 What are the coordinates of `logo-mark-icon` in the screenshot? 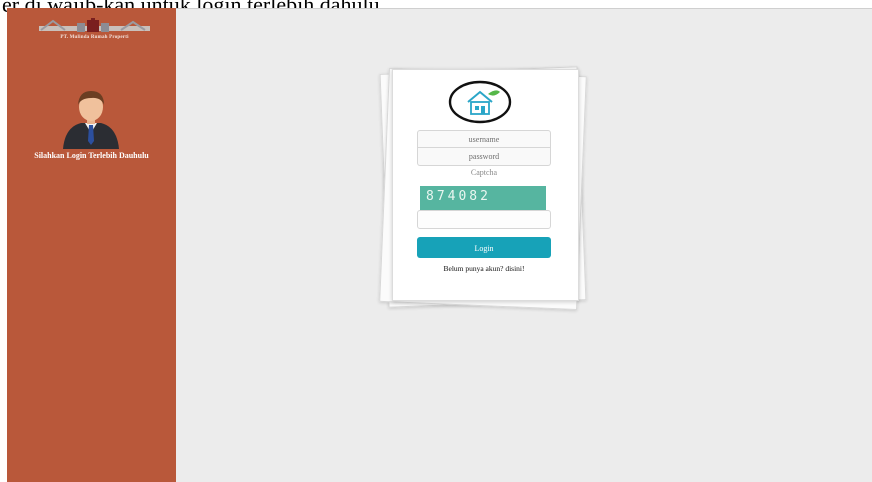 It's located at (94, 25).